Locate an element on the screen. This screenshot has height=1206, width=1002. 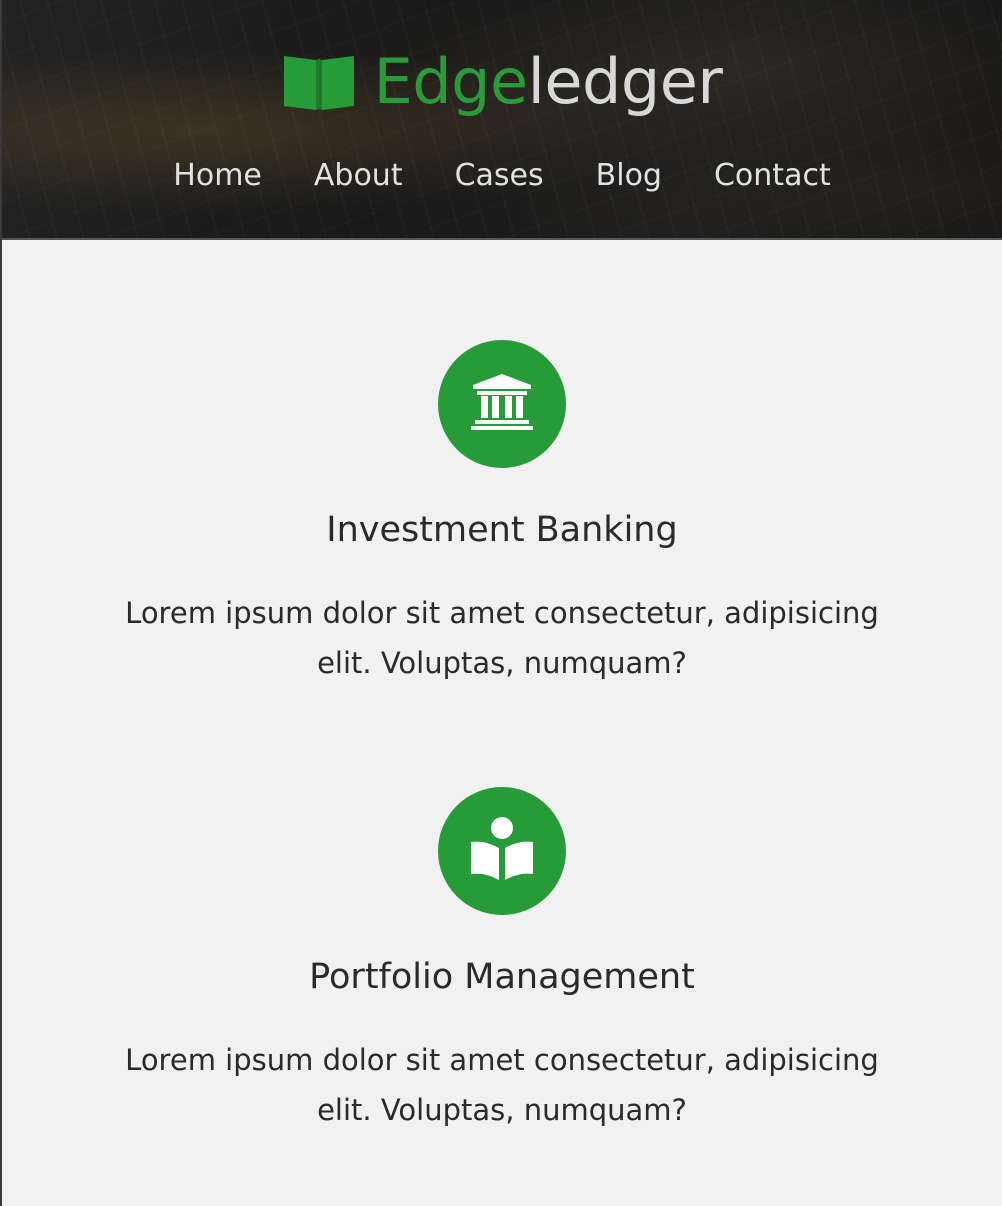
service-title: Portfolio Management is located at coordinates (502, 977).